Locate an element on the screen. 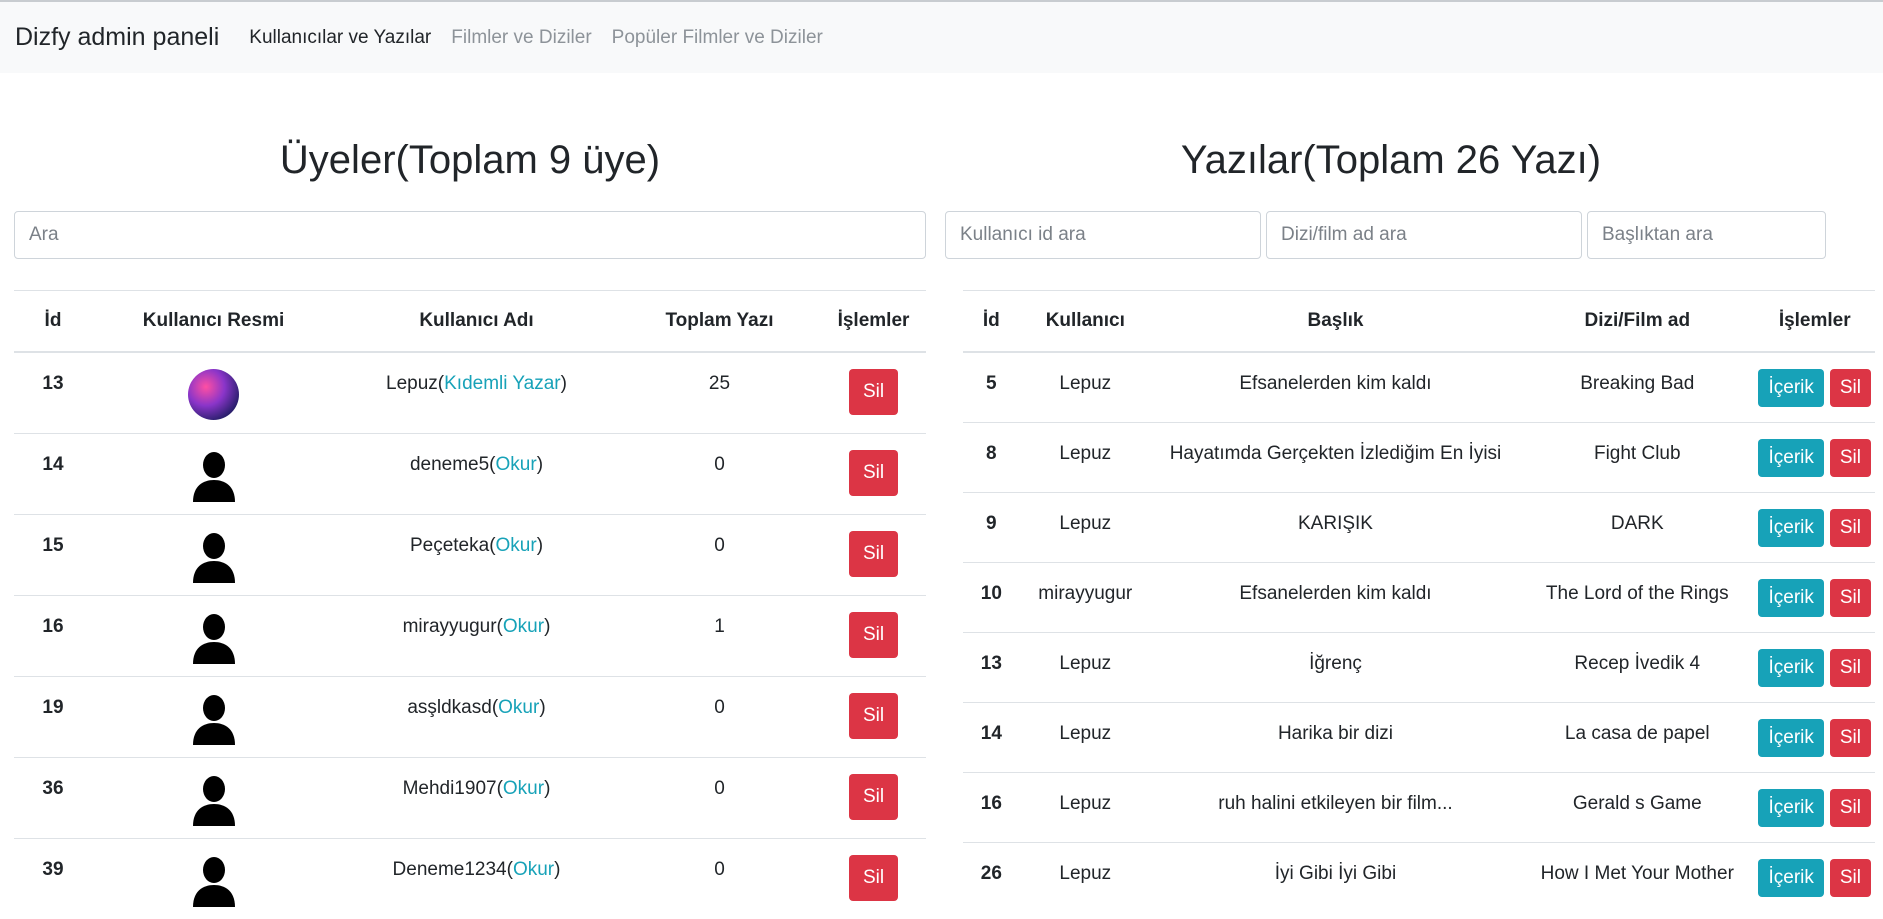 The height and width of the screenshot is (919, 1883). col-post-user: Kullanıcı is located at coordinates (1085, 321).